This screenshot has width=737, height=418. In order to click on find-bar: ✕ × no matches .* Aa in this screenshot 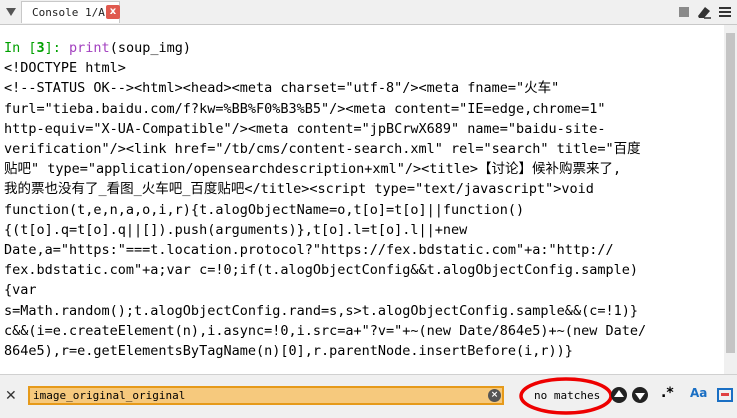, I will do `click(368, 396)`.